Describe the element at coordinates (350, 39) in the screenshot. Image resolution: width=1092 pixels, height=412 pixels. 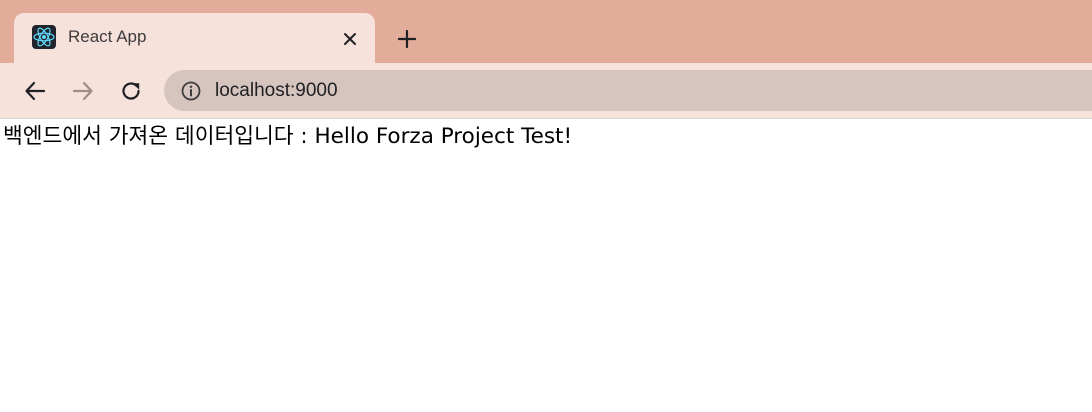
I see `close-icon` at that location.